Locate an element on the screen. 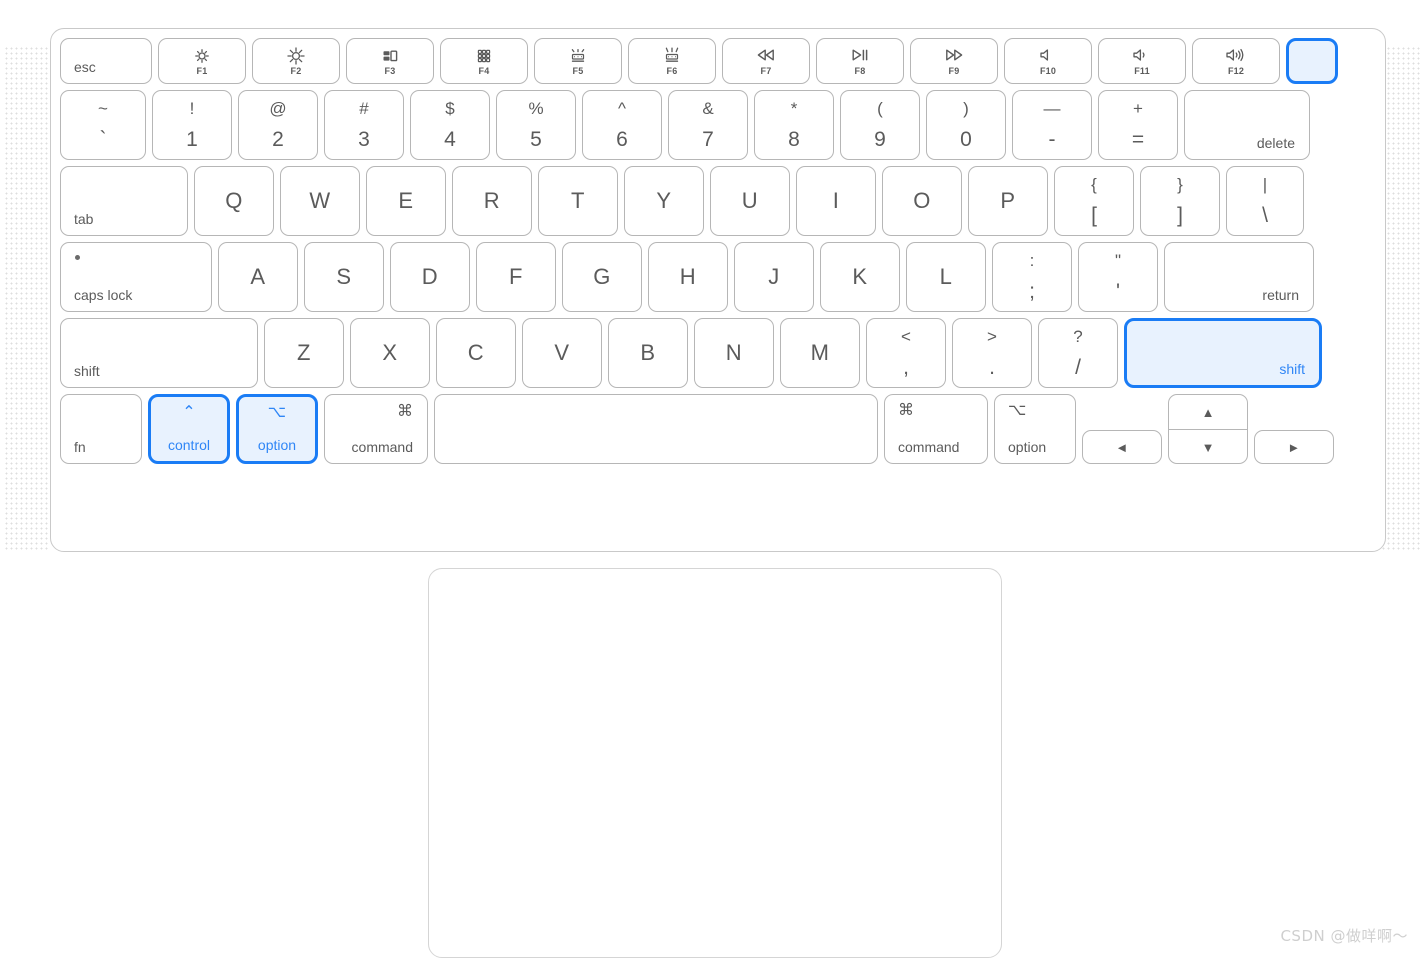 This screenshot has width=1426, height=964. key-letter-l: L is located at coordinates (946, 277).